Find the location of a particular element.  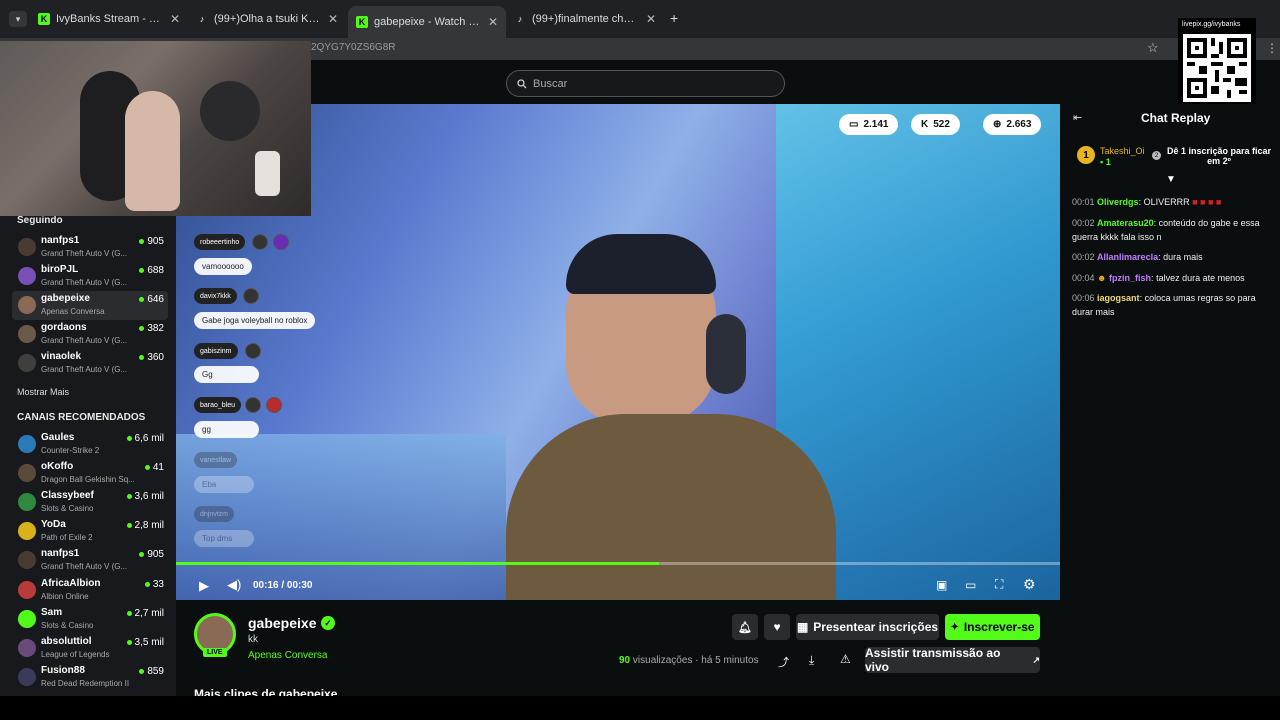

channel-name: YoDa is located at coordinates (53, 524).